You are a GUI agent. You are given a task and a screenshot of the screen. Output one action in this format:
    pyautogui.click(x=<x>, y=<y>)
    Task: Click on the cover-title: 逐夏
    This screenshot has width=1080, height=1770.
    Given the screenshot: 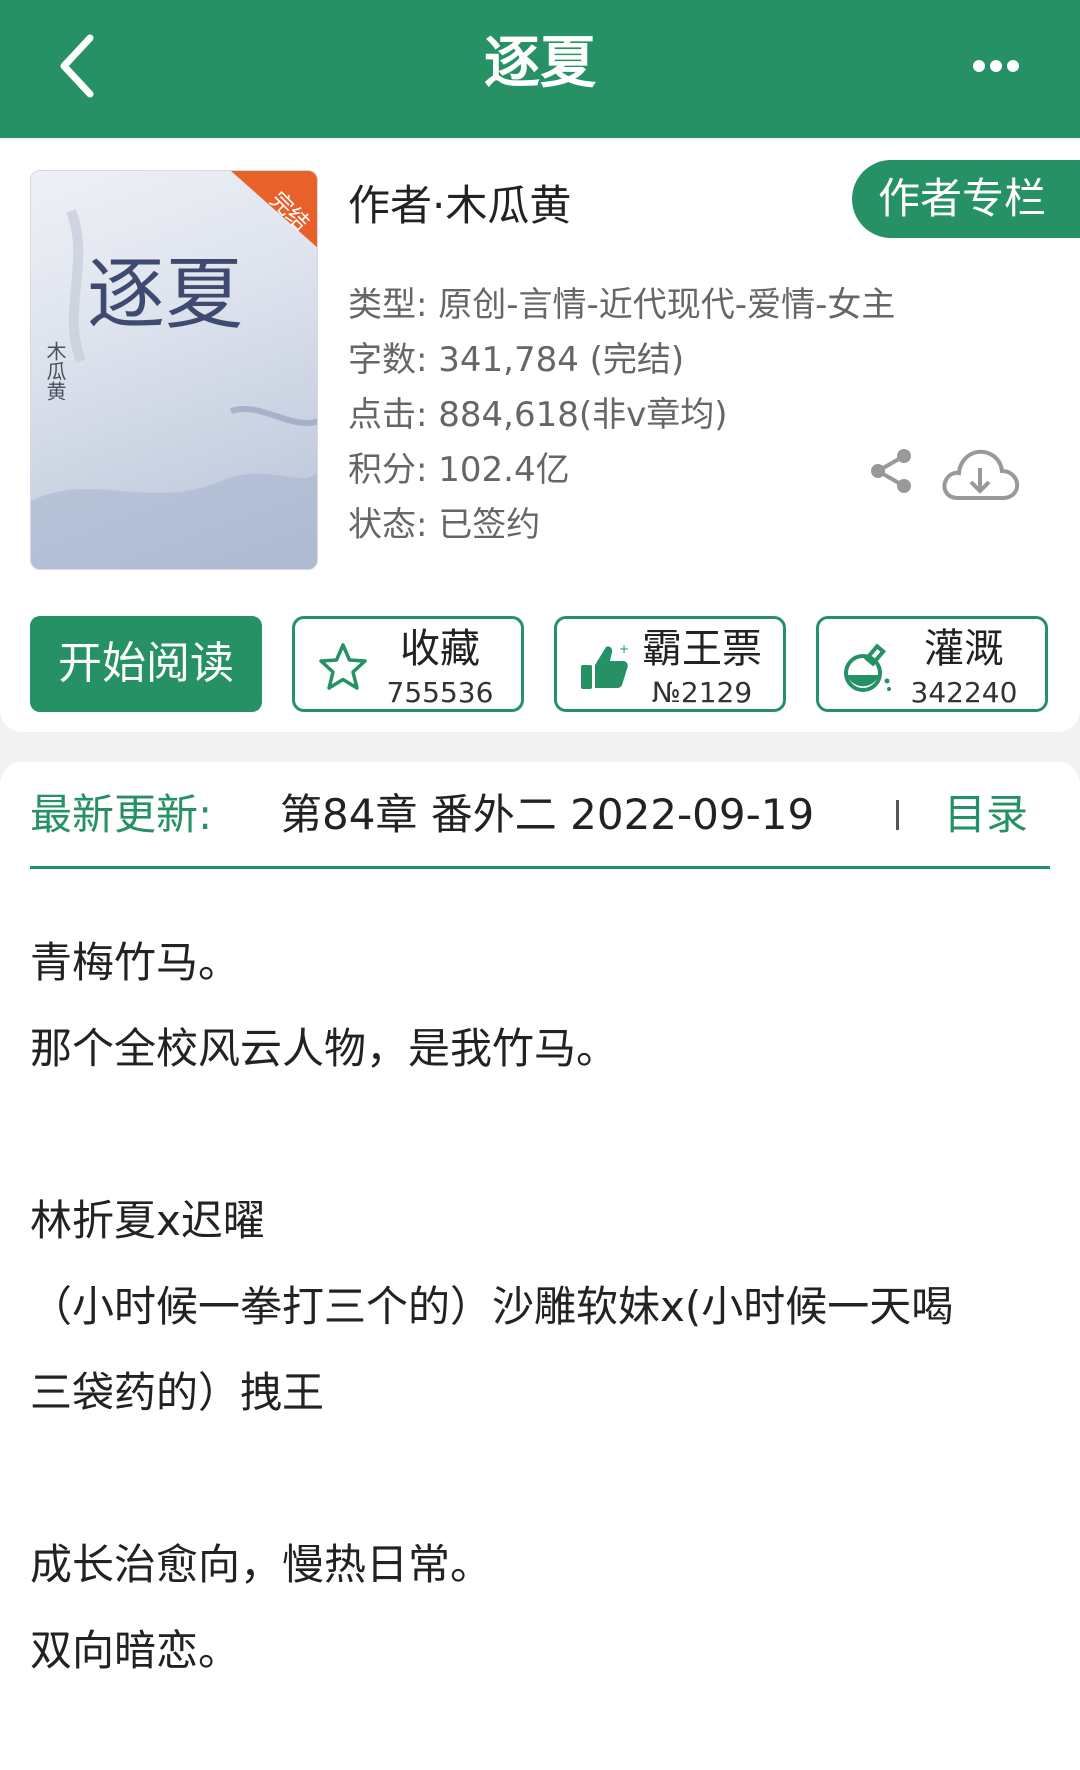 What is the action you would take?
    pyautogui.click(x=165, y=295)
    